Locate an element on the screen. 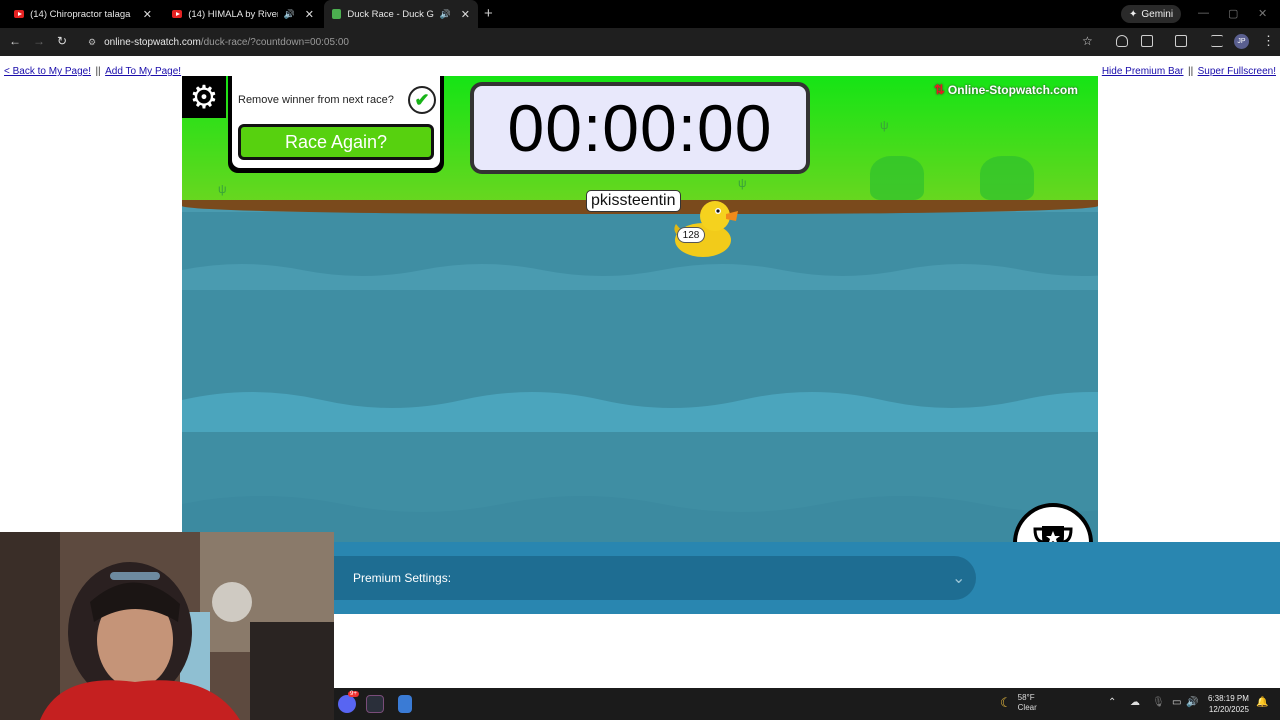  forward-arrow-icon: → is located at coordinates (39, 41).